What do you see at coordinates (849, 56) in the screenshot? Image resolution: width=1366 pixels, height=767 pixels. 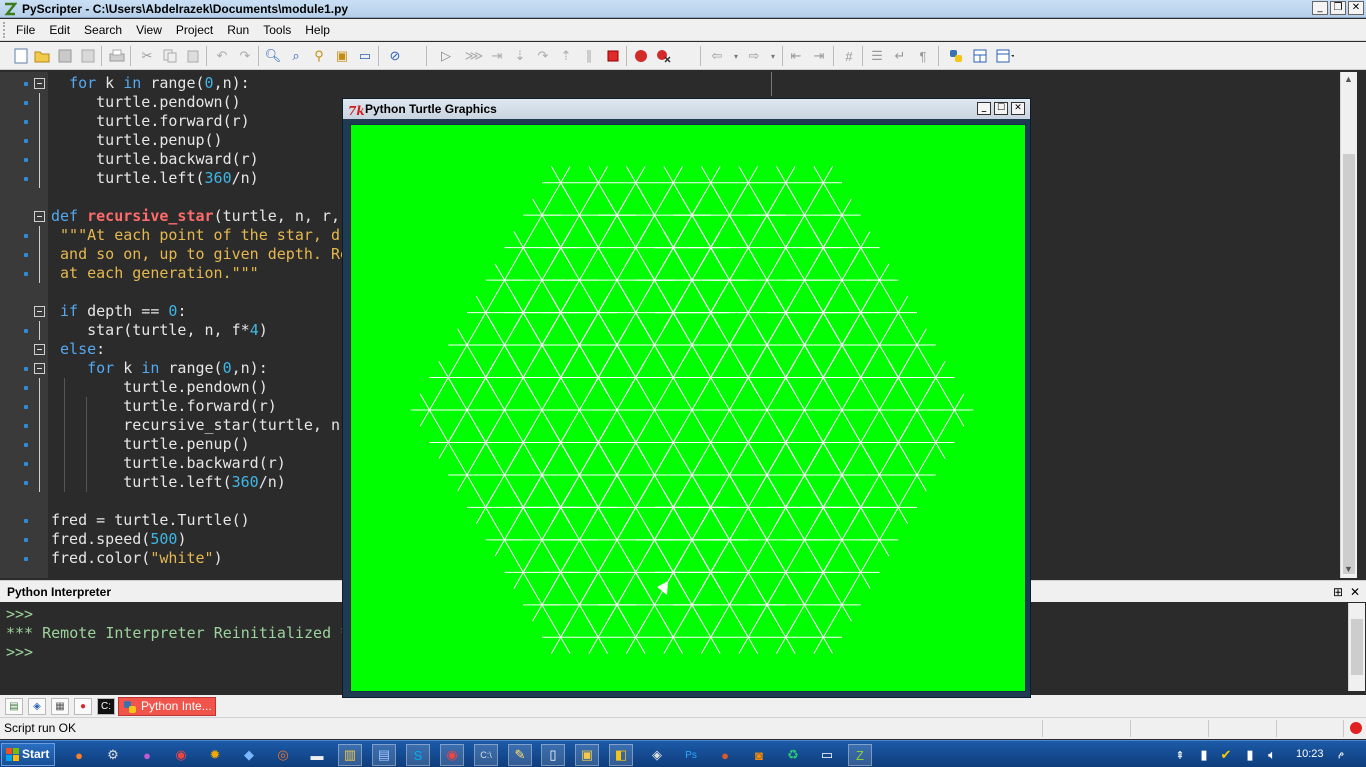 I see `comment-icon: #` at bounding box center [849, 56].